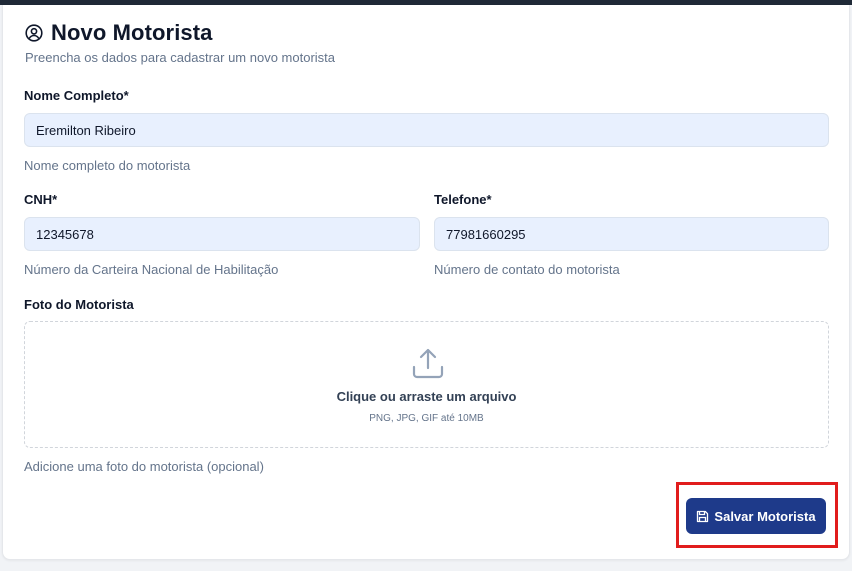 Image resolution: width=852 pixels, height=571 pixels. What do you see at coordinates (107, 165) in the screenshot?
I see `nome-hint: Nome completo do motorista` at bounding box center [107, 165].